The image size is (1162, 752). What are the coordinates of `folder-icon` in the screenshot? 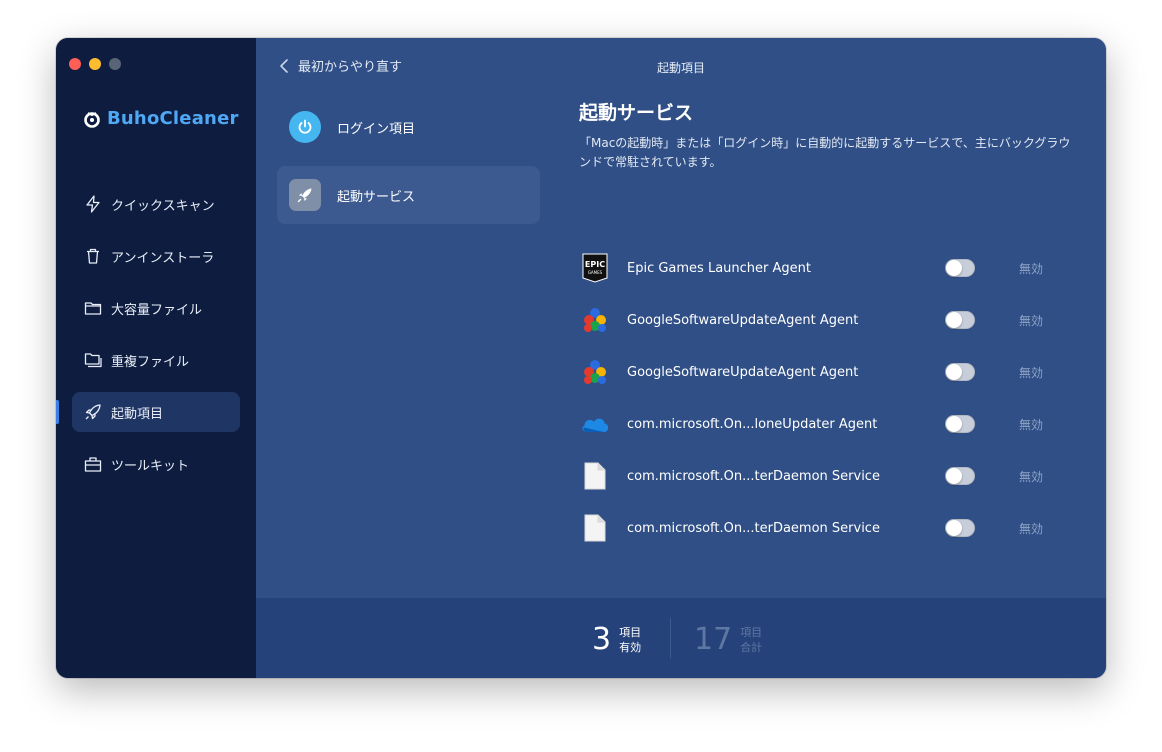 It's located at (93, 308).